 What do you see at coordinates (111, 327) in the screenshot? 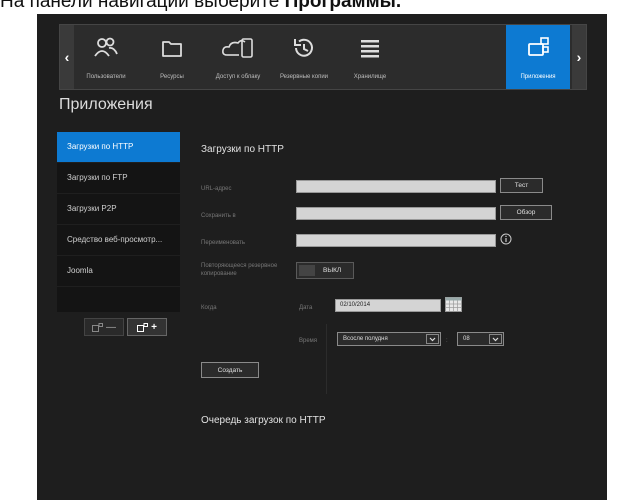
I see `minus-icon: —` at bounding box center [111, 327].